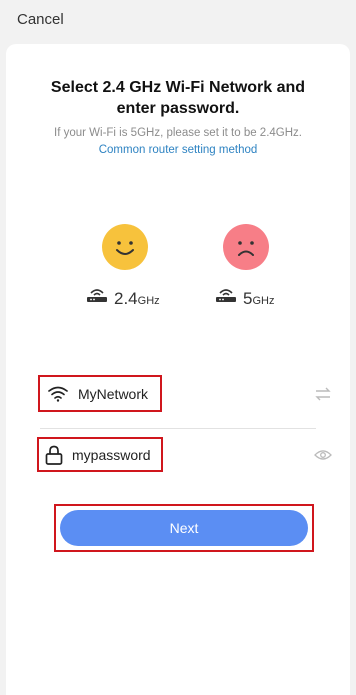  I want to click on band-5-unit: GHz, so click(263, 301).